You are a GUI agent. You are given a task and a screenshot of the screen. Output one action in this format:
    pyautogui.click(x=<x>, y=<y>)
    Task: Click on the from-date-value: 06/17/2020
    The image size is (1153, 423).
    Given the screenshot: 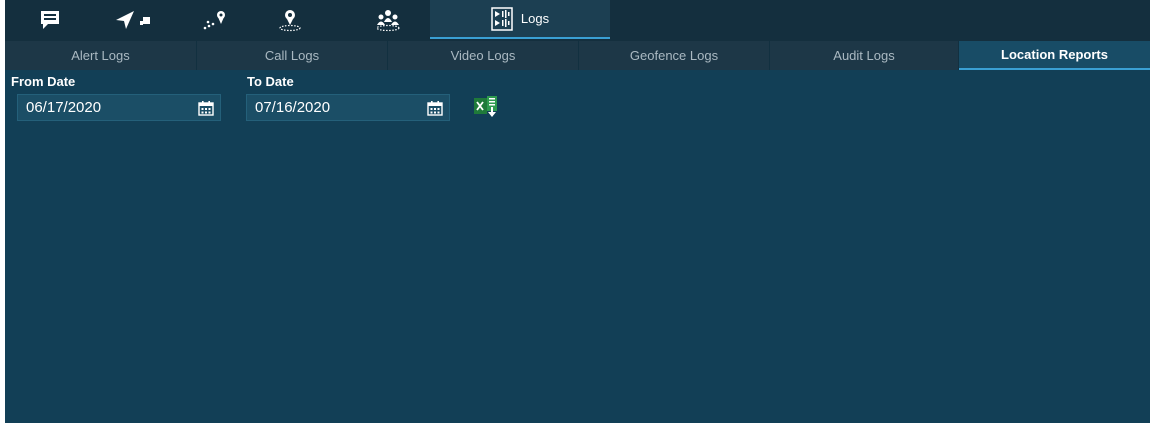 What is the action you would take?
    pyautogui.click(x=64, y=107)
    